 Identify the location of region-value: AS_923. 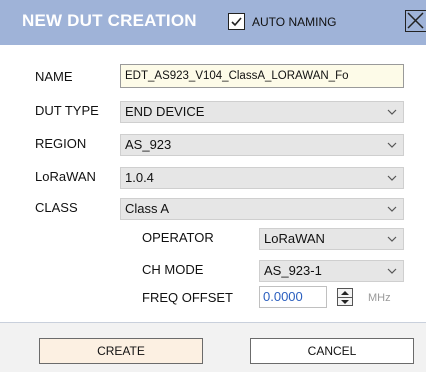
(148, 144).